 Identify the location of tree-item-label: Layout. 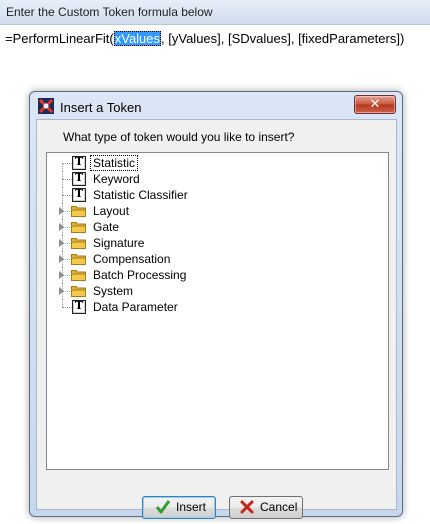
(111, 211).